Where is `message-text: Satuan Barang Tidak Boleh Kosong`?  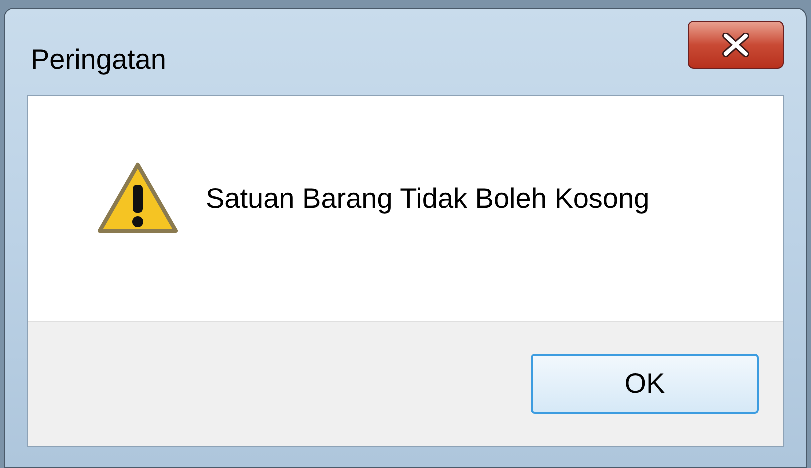
message-text: Satuan Barang Tidak Boleh Kosong is located at coordinates (428, 199).